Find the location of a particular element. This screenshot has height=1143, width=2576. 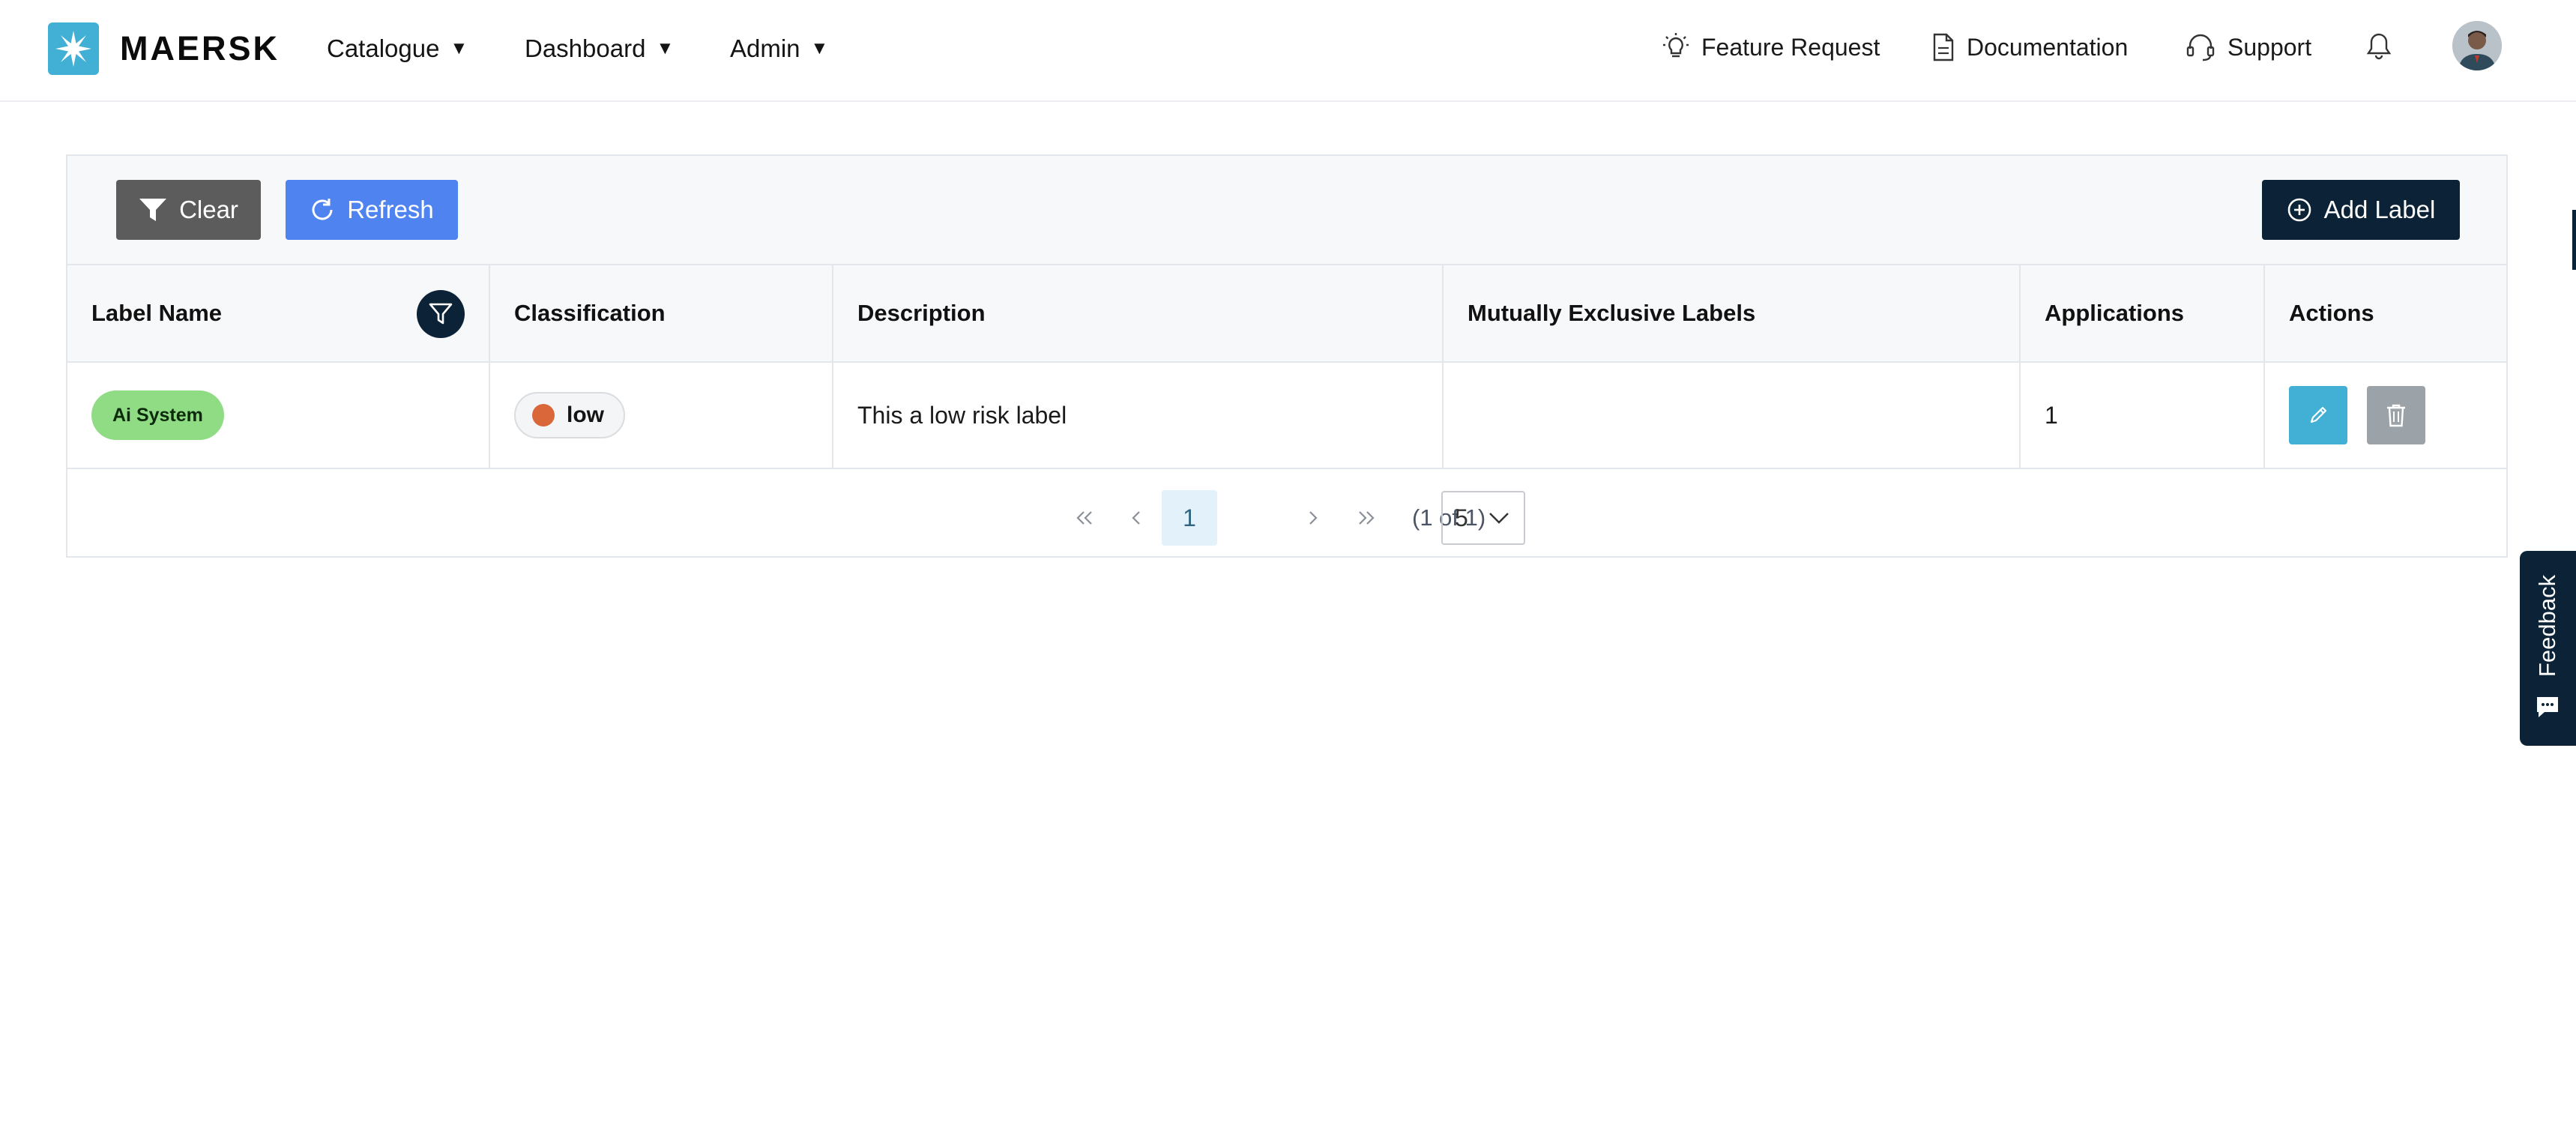

support-label: Support is located at coordinates (2270, 47).